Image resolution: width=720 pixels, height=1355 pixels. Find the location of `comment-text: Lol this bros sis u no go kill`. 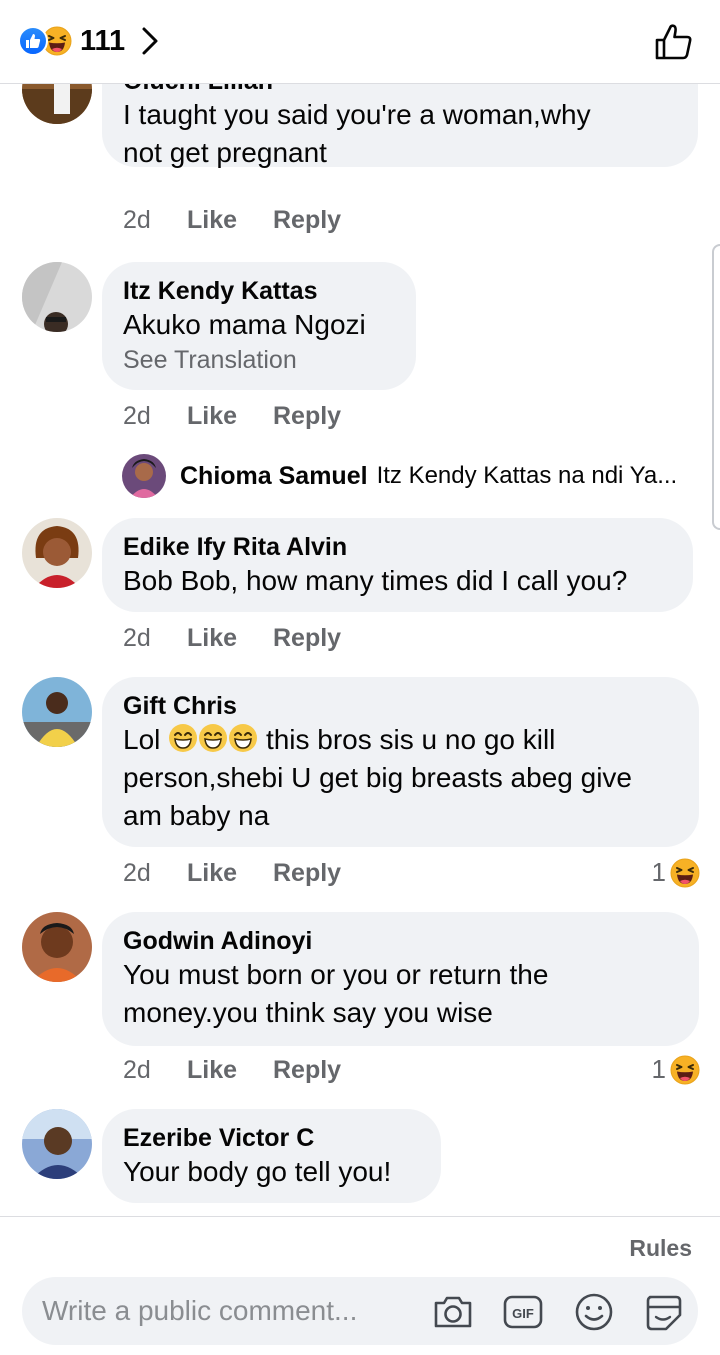

comment-text: Lol this bros sis u no go kill is located at coordinates (400, 740).